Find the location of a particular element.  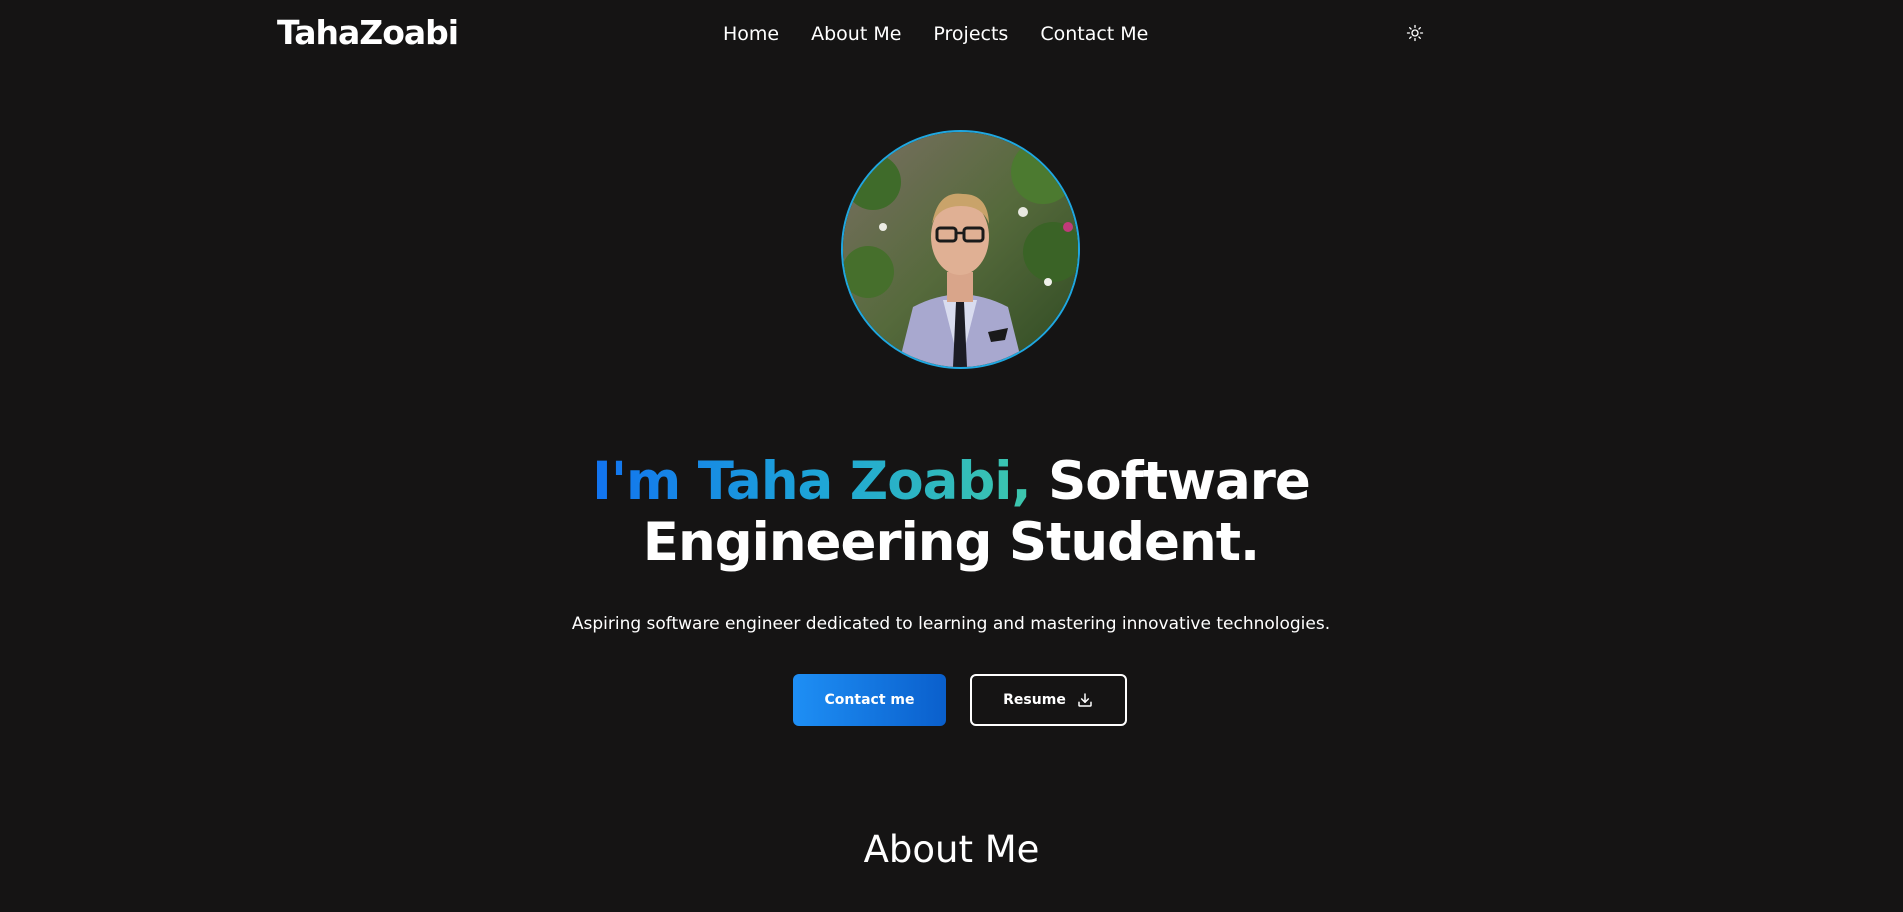

resume-button-label: Resume is located at coordinates (1034, 700).